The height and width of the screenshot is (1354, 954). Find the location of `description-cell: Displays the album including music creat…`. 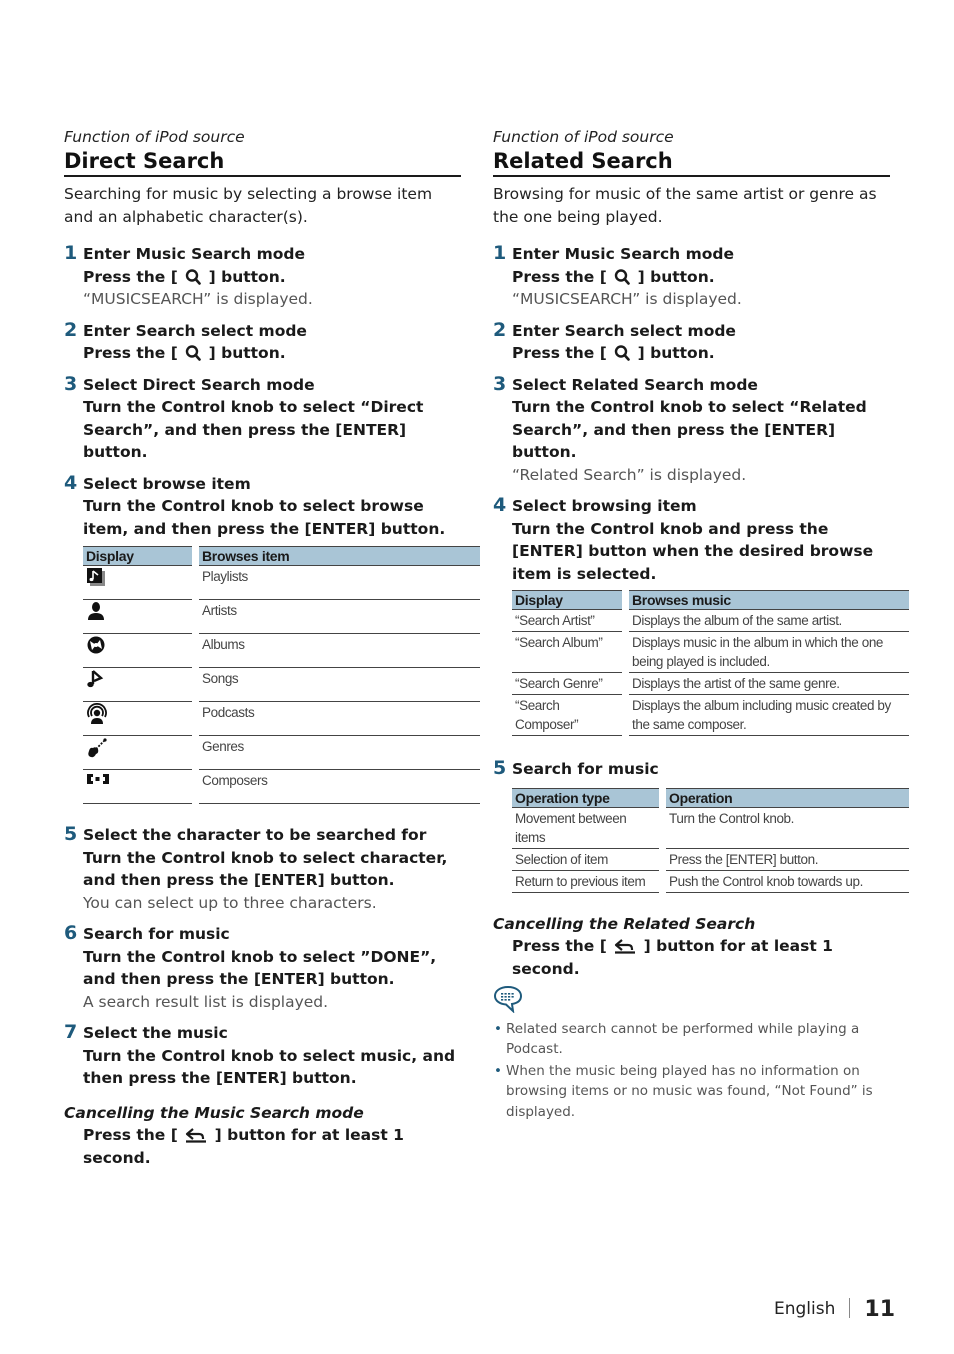

description-cell: Displays the album including music creat… is located at coordinates (769, 715).